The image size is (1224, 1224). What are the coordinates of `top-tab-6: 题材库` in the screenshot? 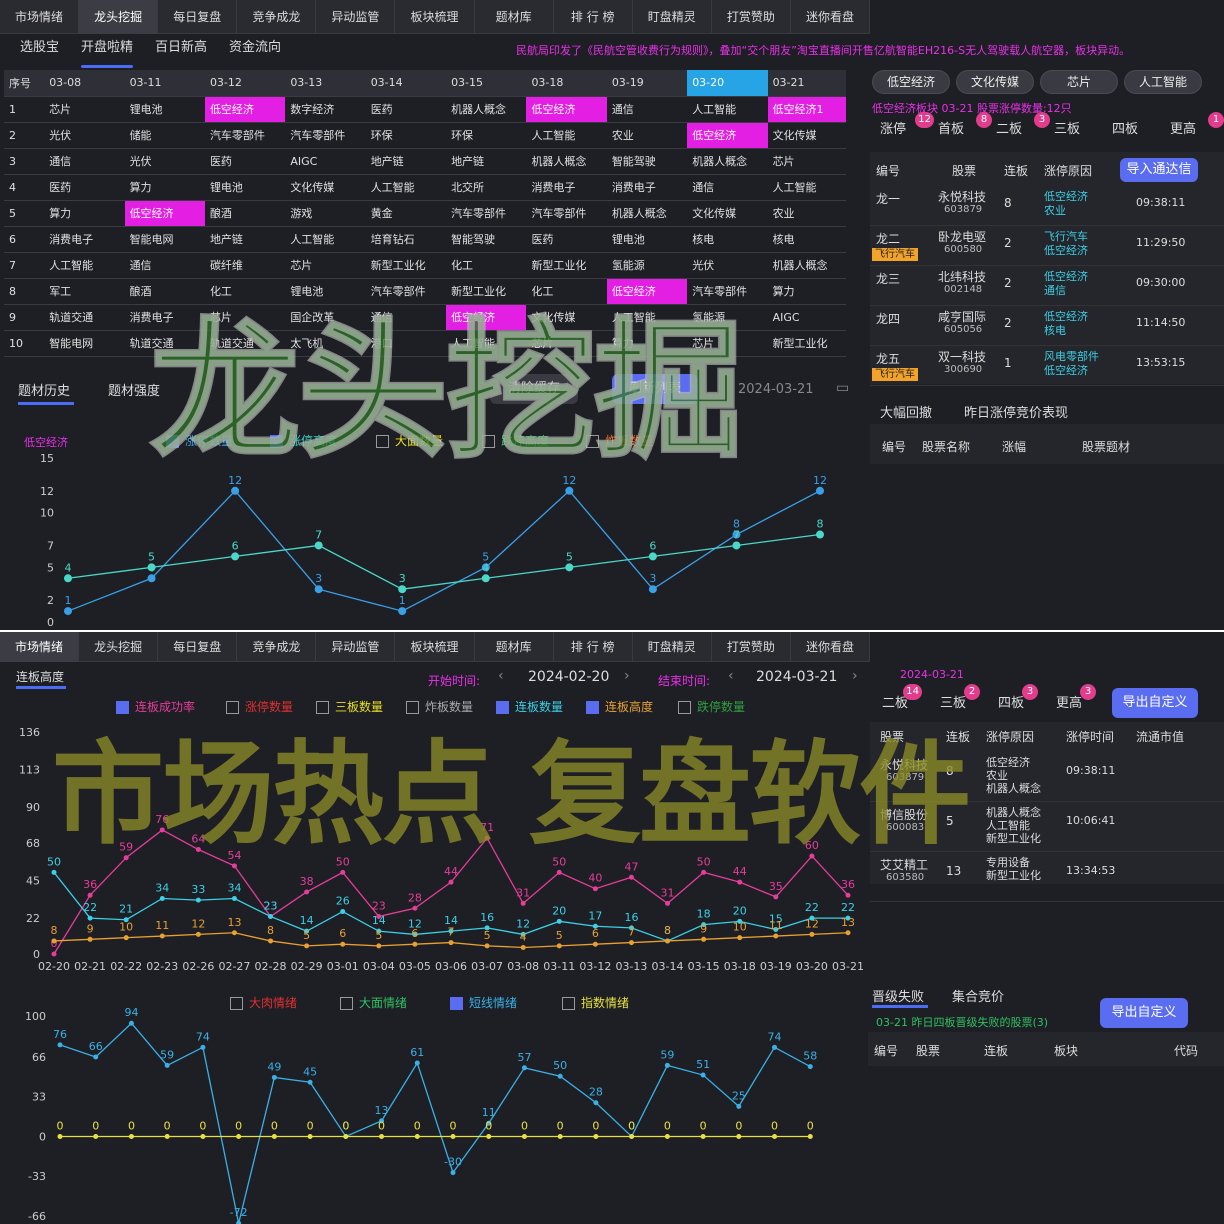 It's located at (514, 17).